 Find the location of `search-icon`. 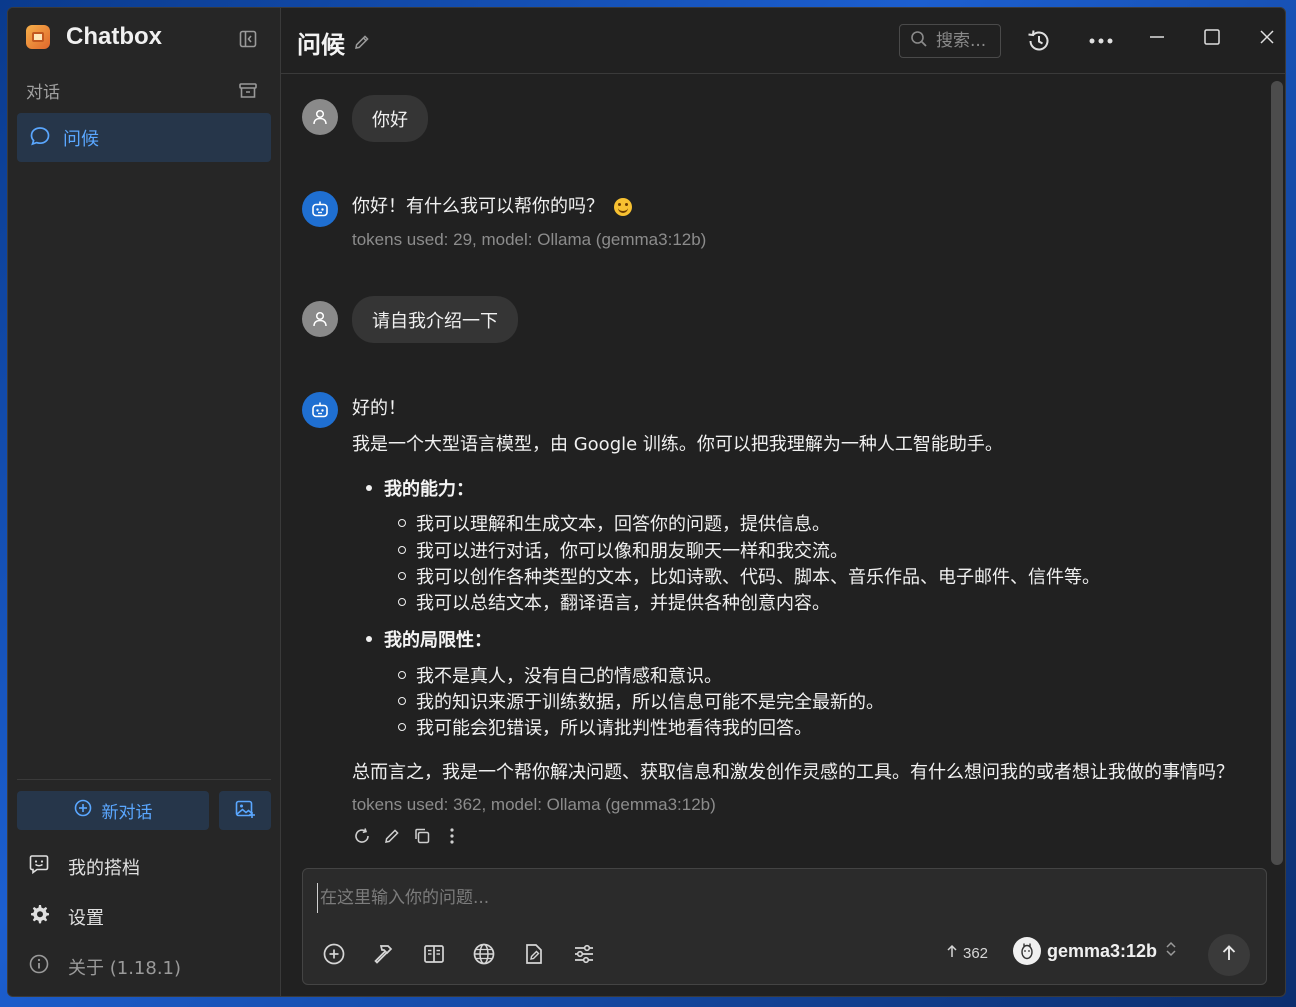

search-icon is located at coordinates (919, 41).